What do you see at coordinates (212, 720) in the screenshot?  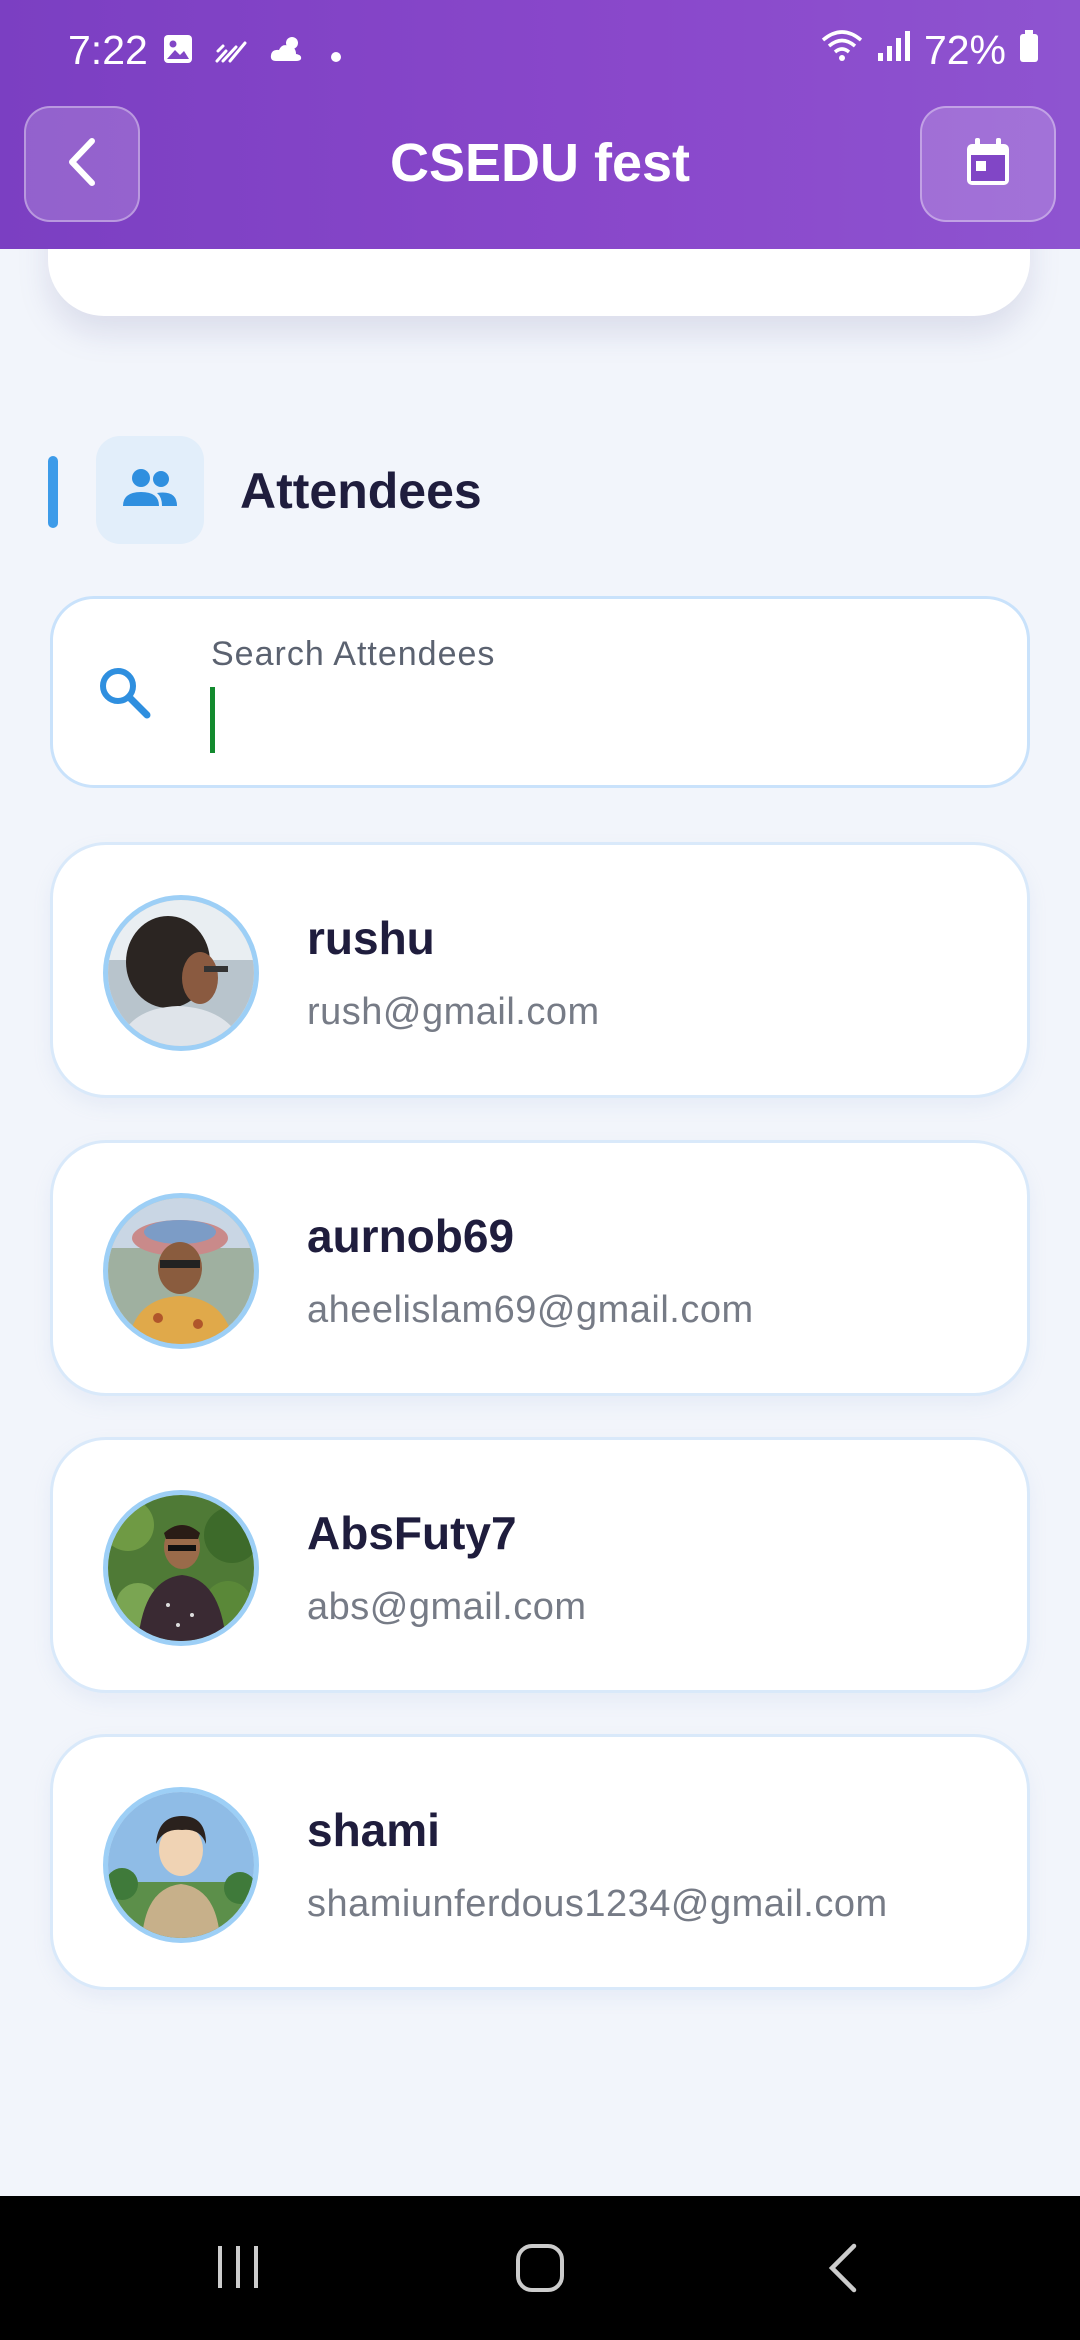 I see `text-cursor` at bounding box center [212, 720].